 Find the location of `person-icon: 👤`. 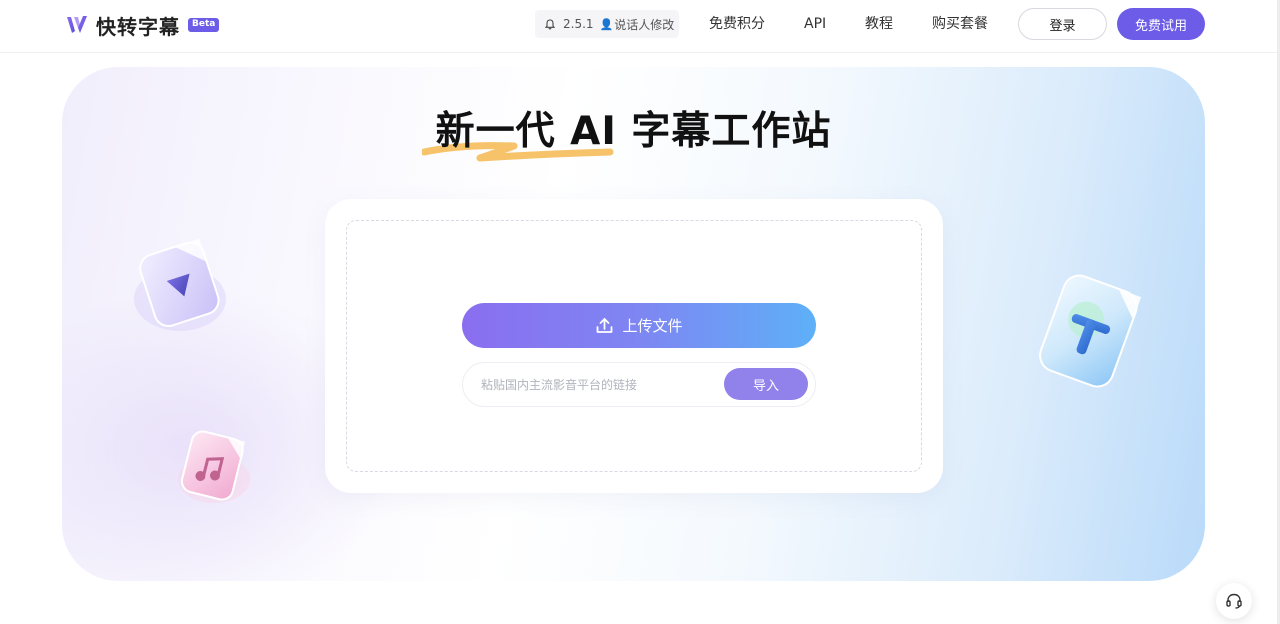

person-icon: 👤 is located at coordinates (606, 24).